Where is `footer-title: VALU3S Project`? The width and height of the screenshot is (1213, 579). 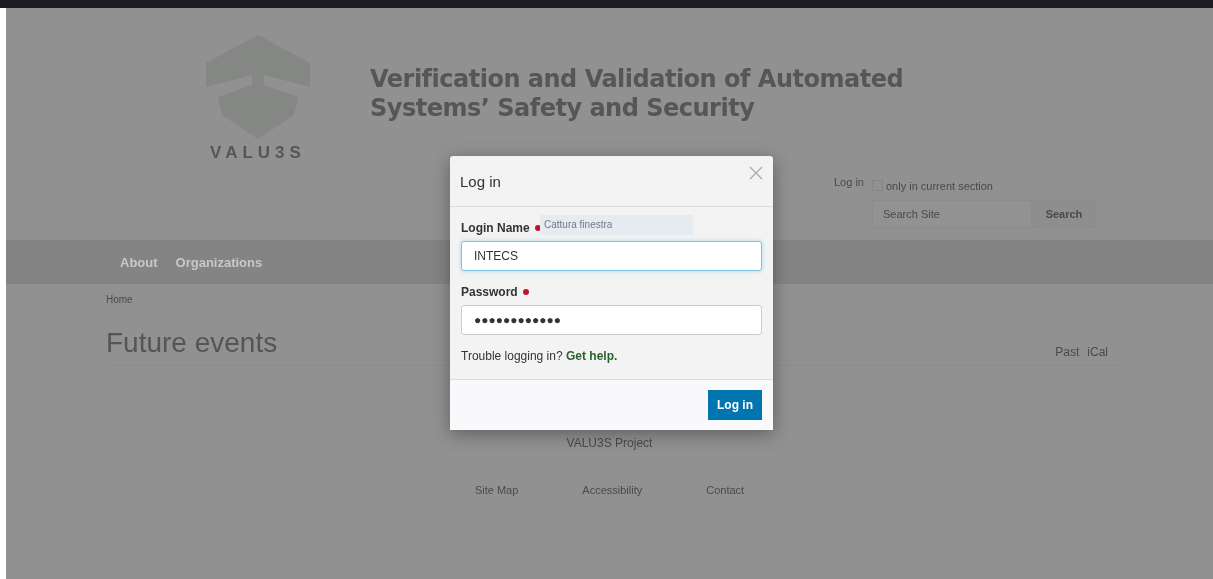 footer-title: VALU3S Project is located at coordinates (609, 443).